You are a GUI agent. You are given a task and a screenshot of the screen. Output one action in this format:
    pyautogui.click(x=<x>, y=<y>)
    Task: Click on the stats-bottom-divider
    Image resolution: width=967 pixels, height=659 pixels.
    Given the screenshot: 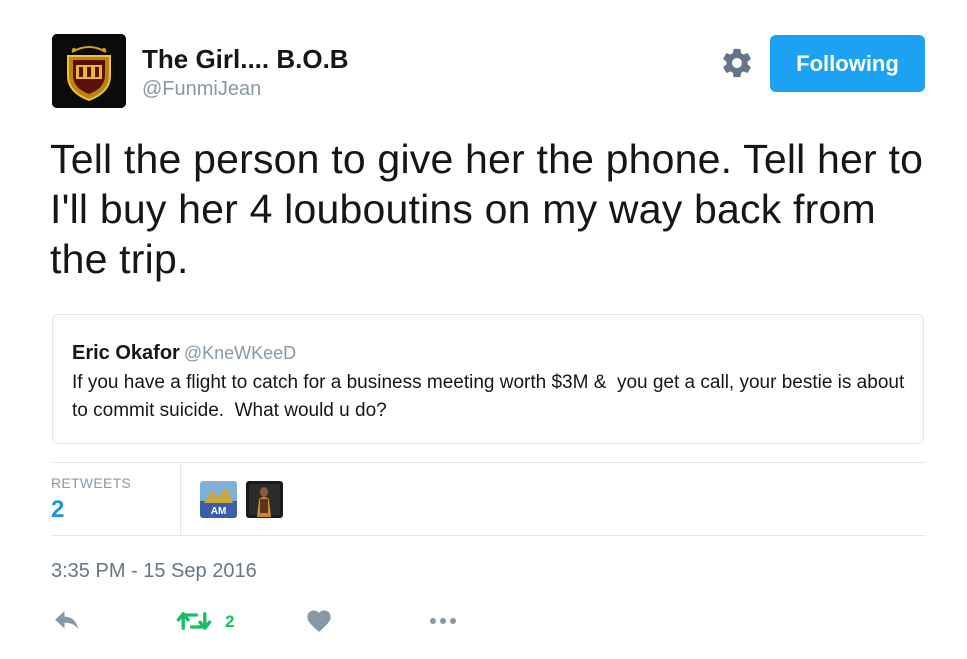 What is the action you would take?
    pyautogui.click(x=489, y=535)
    